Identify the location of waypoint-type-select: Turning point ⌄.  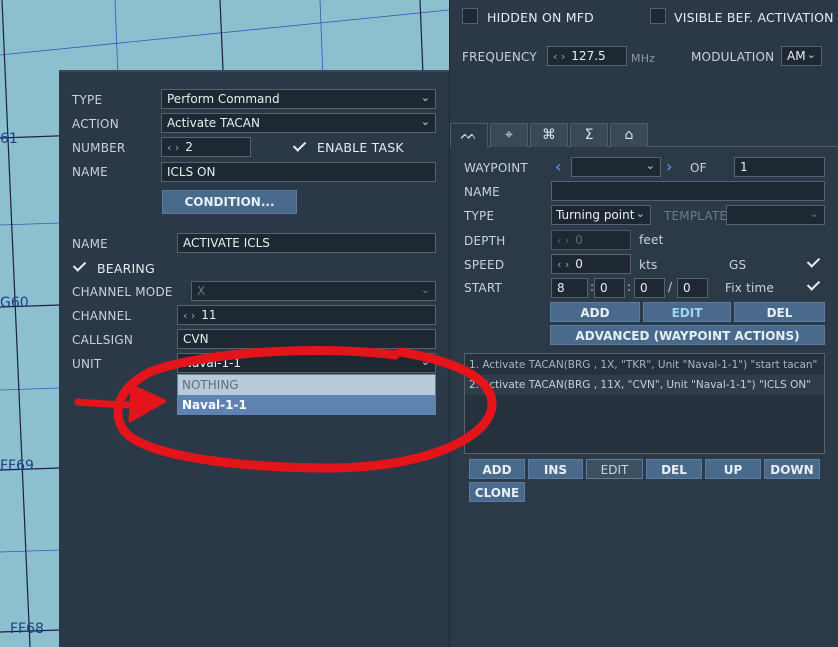
(601, 215).